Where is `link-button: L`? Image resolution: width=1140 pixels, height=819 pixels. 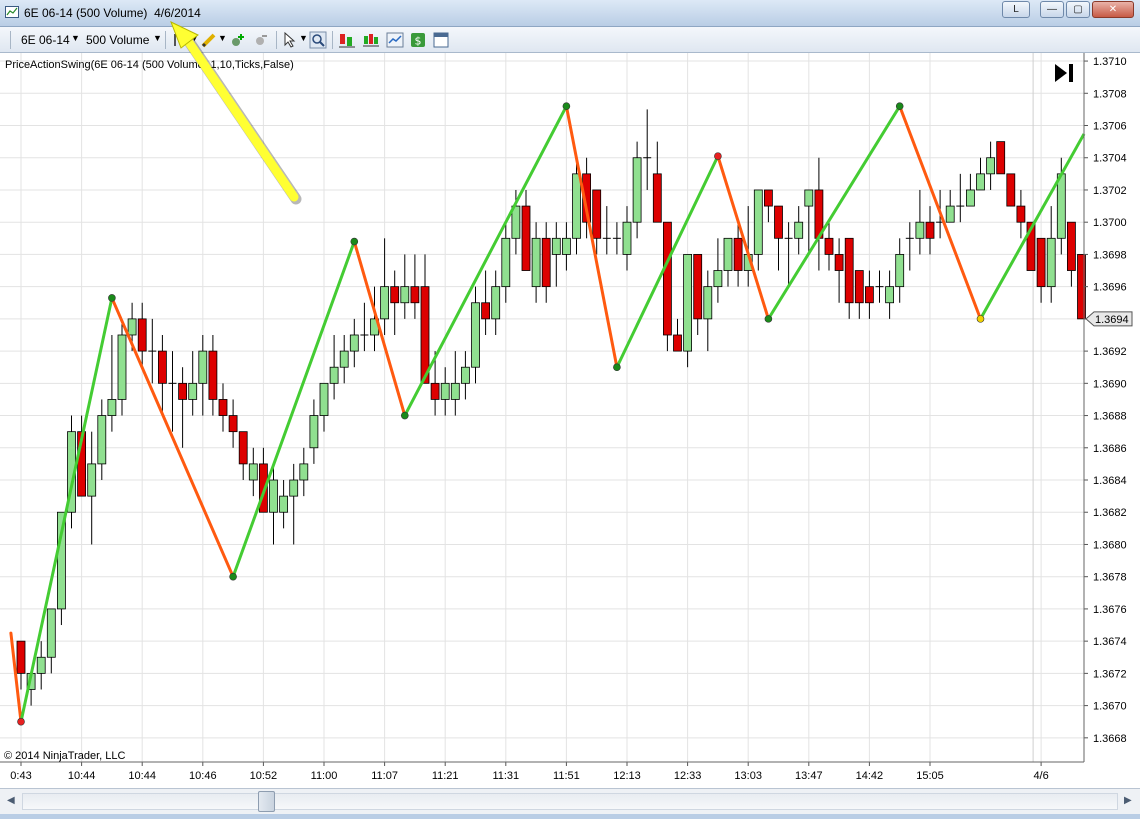 link-button: L is located at coordinates (1016, 9).